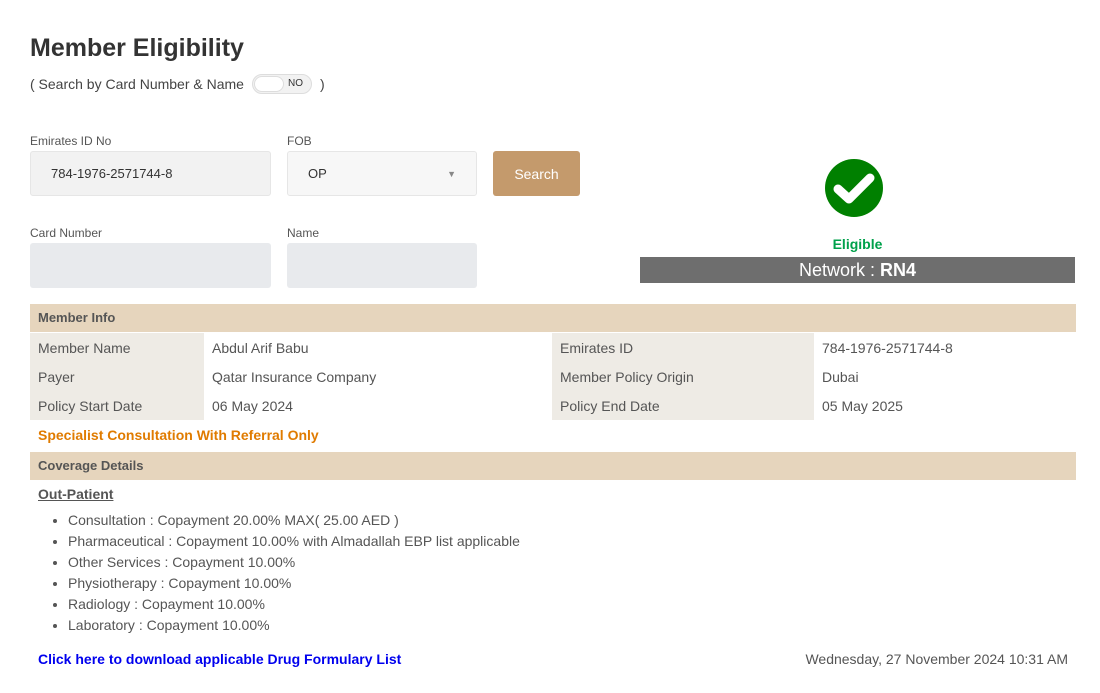 The width and height of the screenshot is (1100, 693). What do you see at coordinates (887, 347) in the screenshot?
I see `emirates-id-info-value: 784-1976-2571744-8` at bounding box center [887, 347].